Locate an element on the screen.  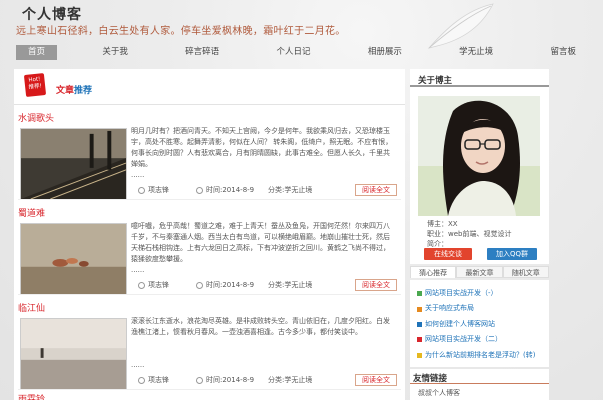
recommend-title: 文章推荐 is located at coordinates (74, 91).